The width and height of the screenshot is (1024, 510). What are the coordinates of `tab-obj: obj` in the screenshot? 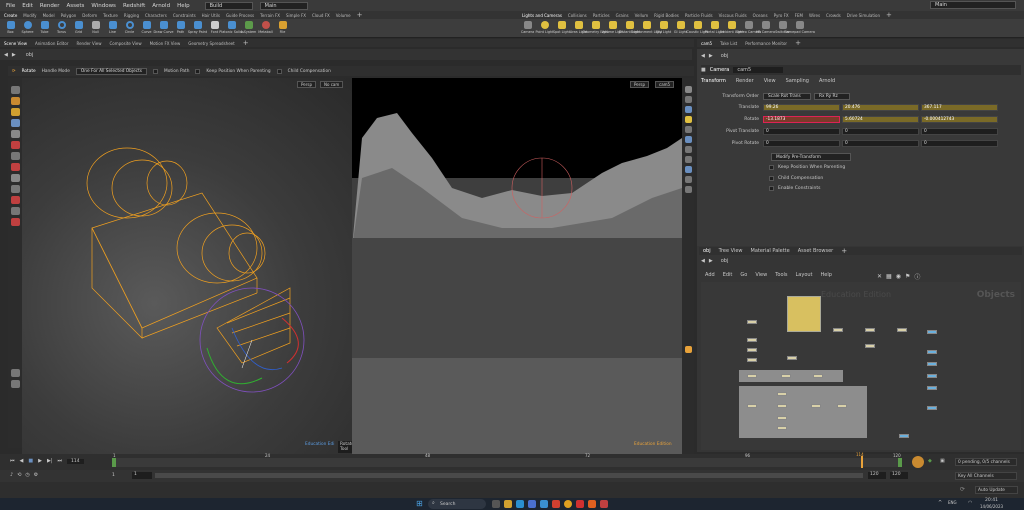 It's located at (707, 251).